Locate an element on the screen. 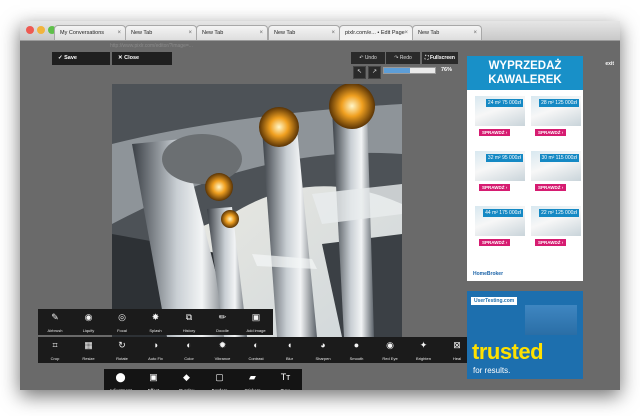 This screenshot has width=640, height=416. tab-title: New Tab is located at coordinates (213, 33).